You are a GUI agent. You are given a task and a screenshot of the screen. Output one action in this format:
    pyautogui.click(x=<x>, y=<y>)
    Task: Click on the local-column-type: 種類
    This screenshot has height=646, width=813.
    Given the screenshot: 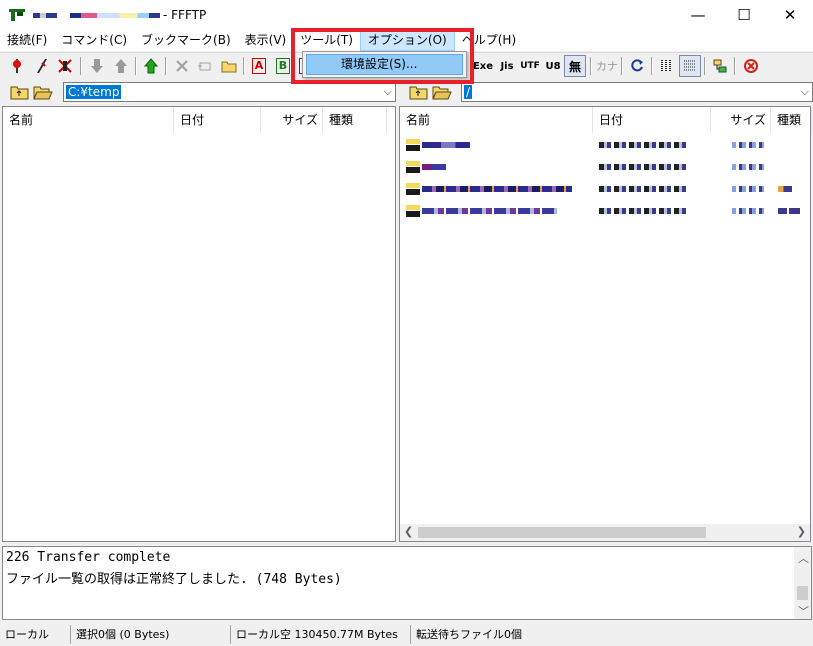 What is the action you would take?
    pyautogui.click(x=355, y=120)
    